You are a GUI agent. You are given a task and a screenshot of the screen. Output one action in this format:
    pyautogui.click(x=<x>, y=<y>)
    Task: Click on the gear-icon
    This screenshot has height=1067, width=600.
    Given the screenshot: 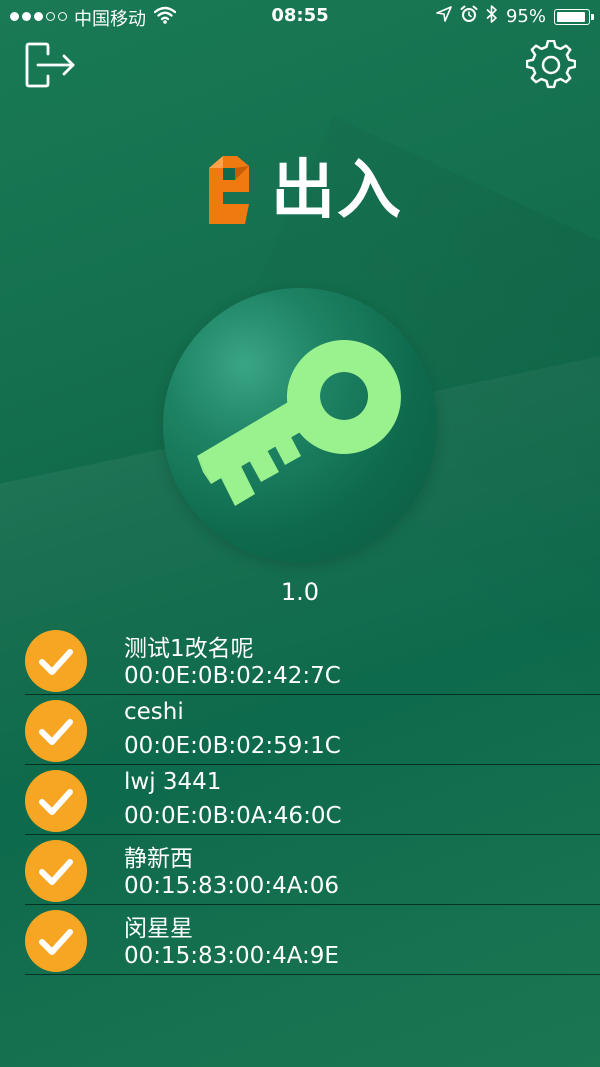 What is the action you would take?
    pyautogui.click(x=551, y=64)
    